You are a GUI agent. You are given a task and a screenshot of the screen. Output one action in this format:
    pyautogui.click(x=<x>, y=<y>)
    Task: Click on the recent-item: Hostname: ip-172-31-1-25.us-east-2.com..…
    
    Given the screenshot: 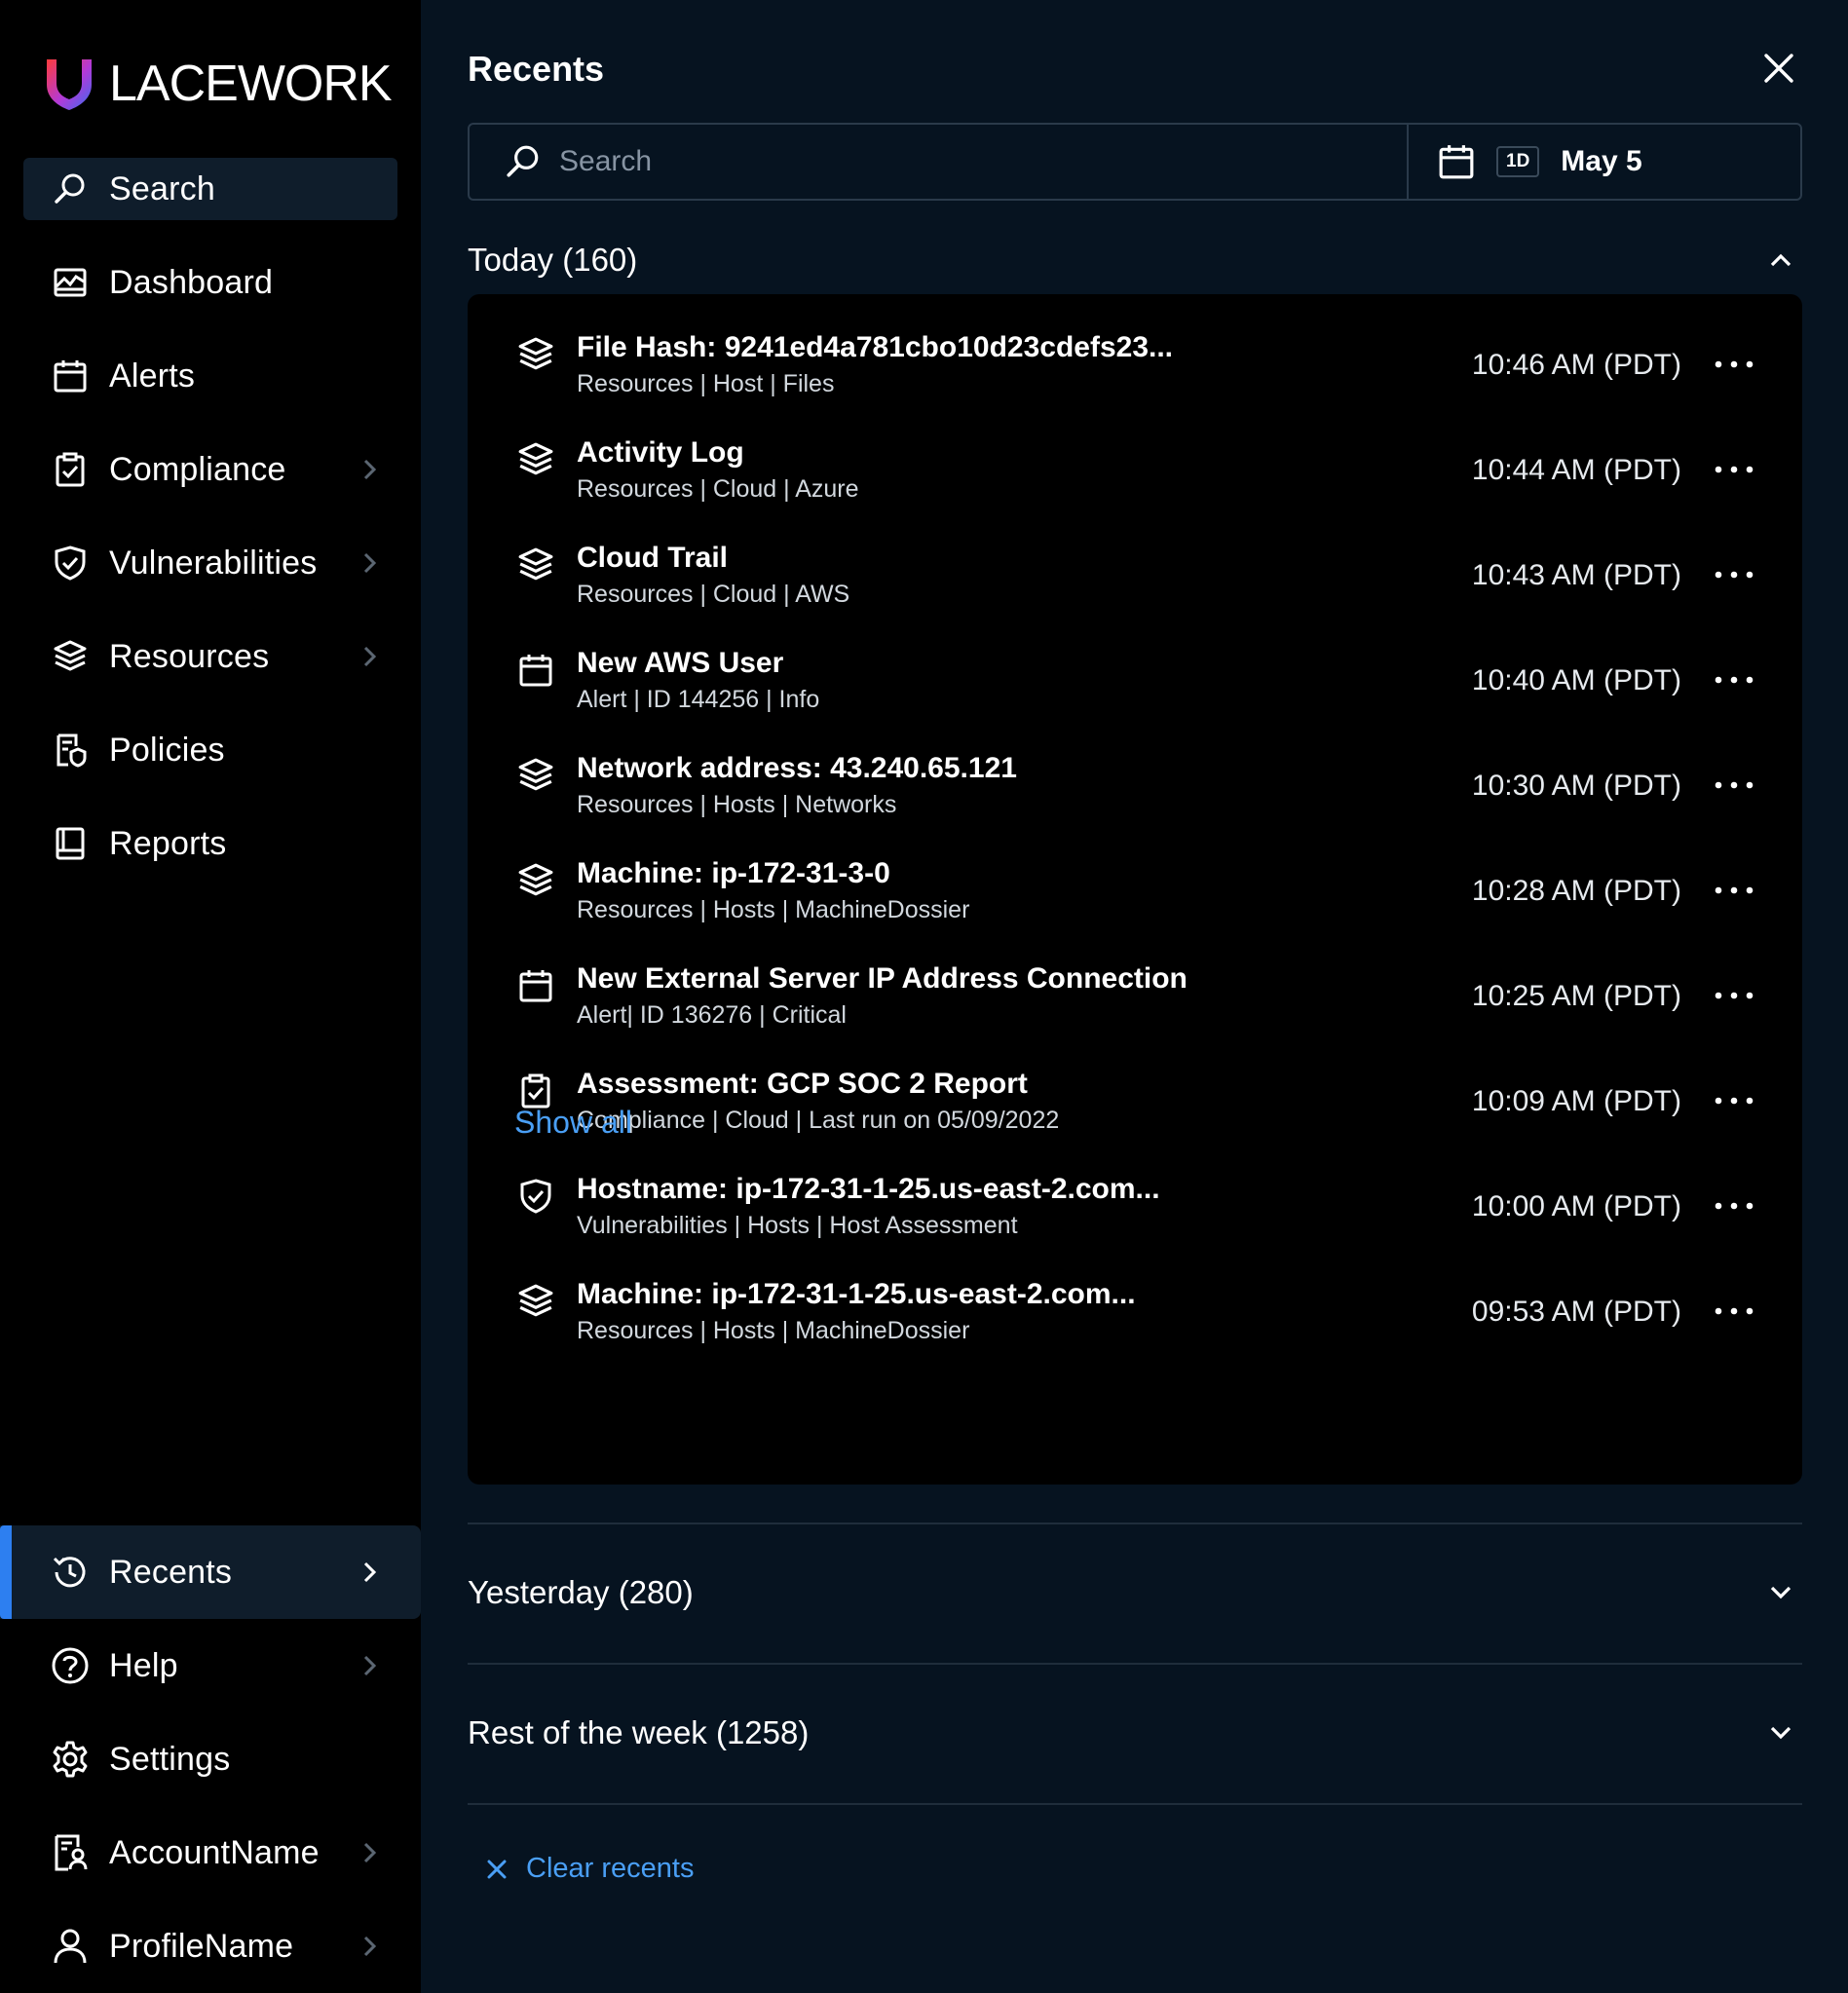 What is the action you would take?
    pyautogui.click(x=1135, y=1211)
    